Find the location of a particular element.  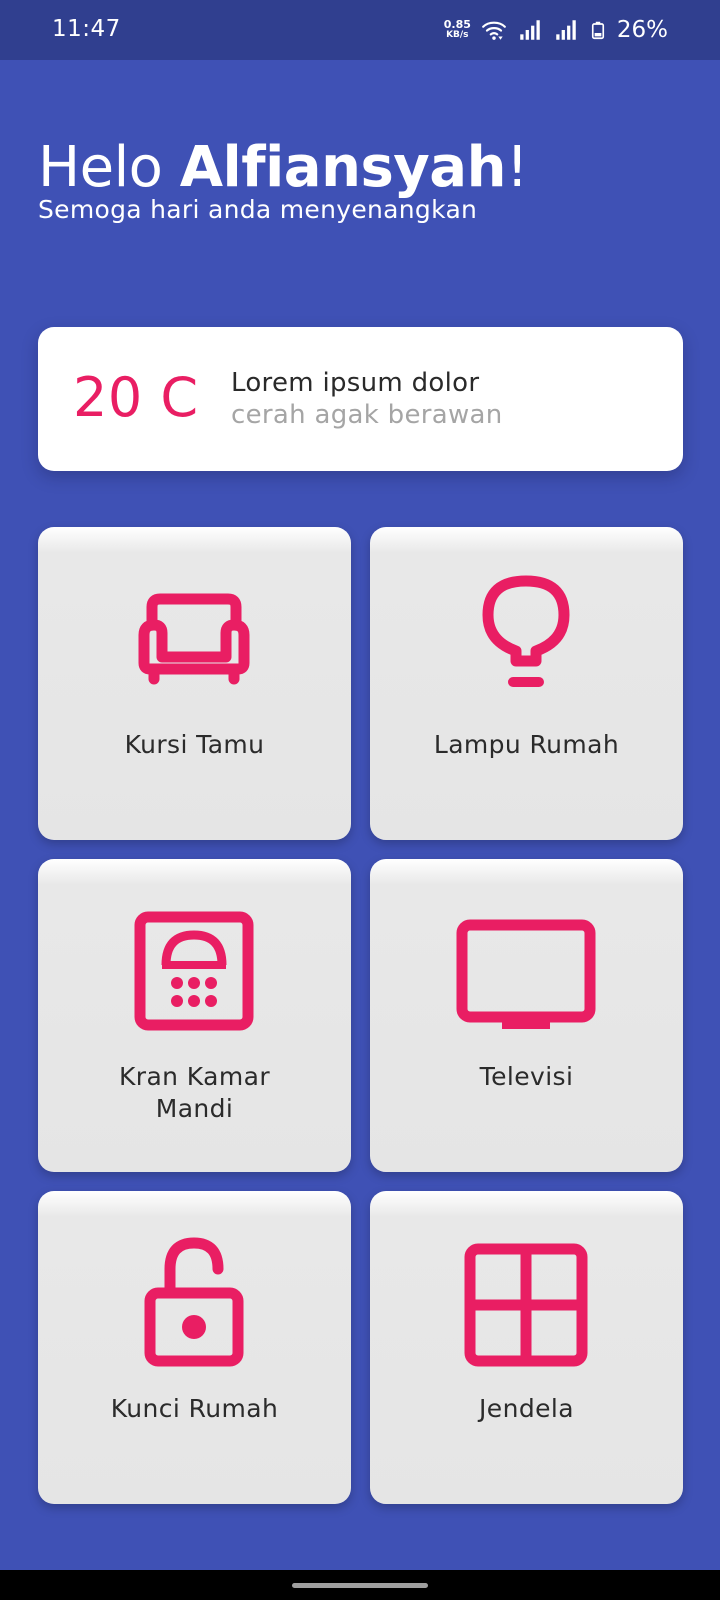

battery-percent: 26% is located at coordinates (642, 30).